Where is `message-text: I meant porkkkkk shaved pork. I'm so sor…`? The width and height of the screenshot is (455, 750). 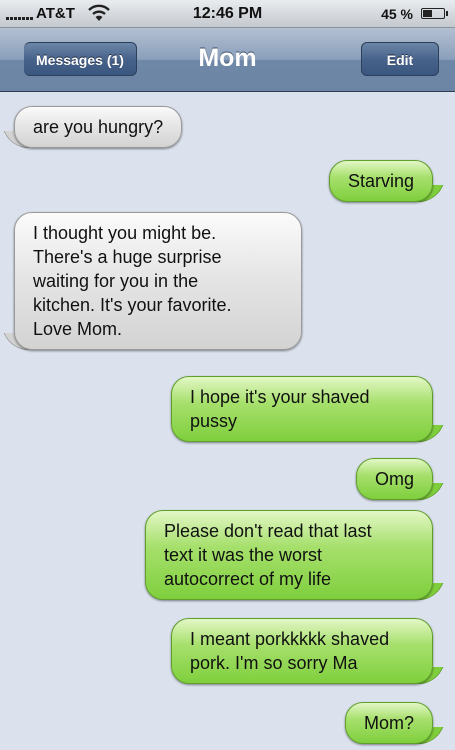 message-text: I meant porkkkkk shaved pork. I'm so sor… is located at coordinates (290, 651).